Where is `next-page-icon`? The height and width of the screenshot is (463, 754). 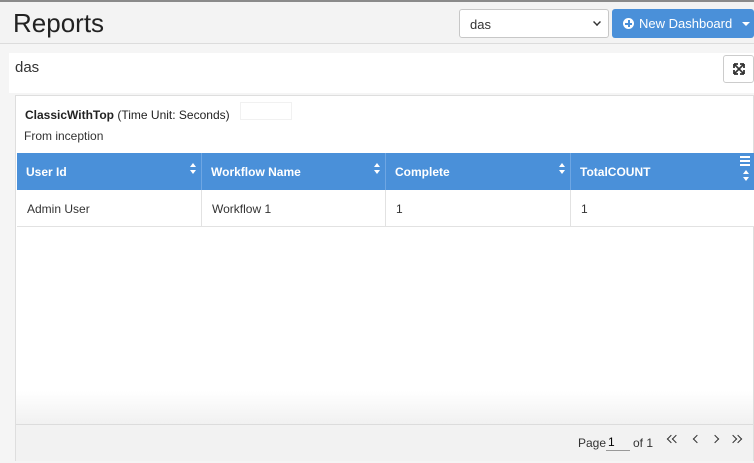
next-page-icon is located at coordinates (715, 439).